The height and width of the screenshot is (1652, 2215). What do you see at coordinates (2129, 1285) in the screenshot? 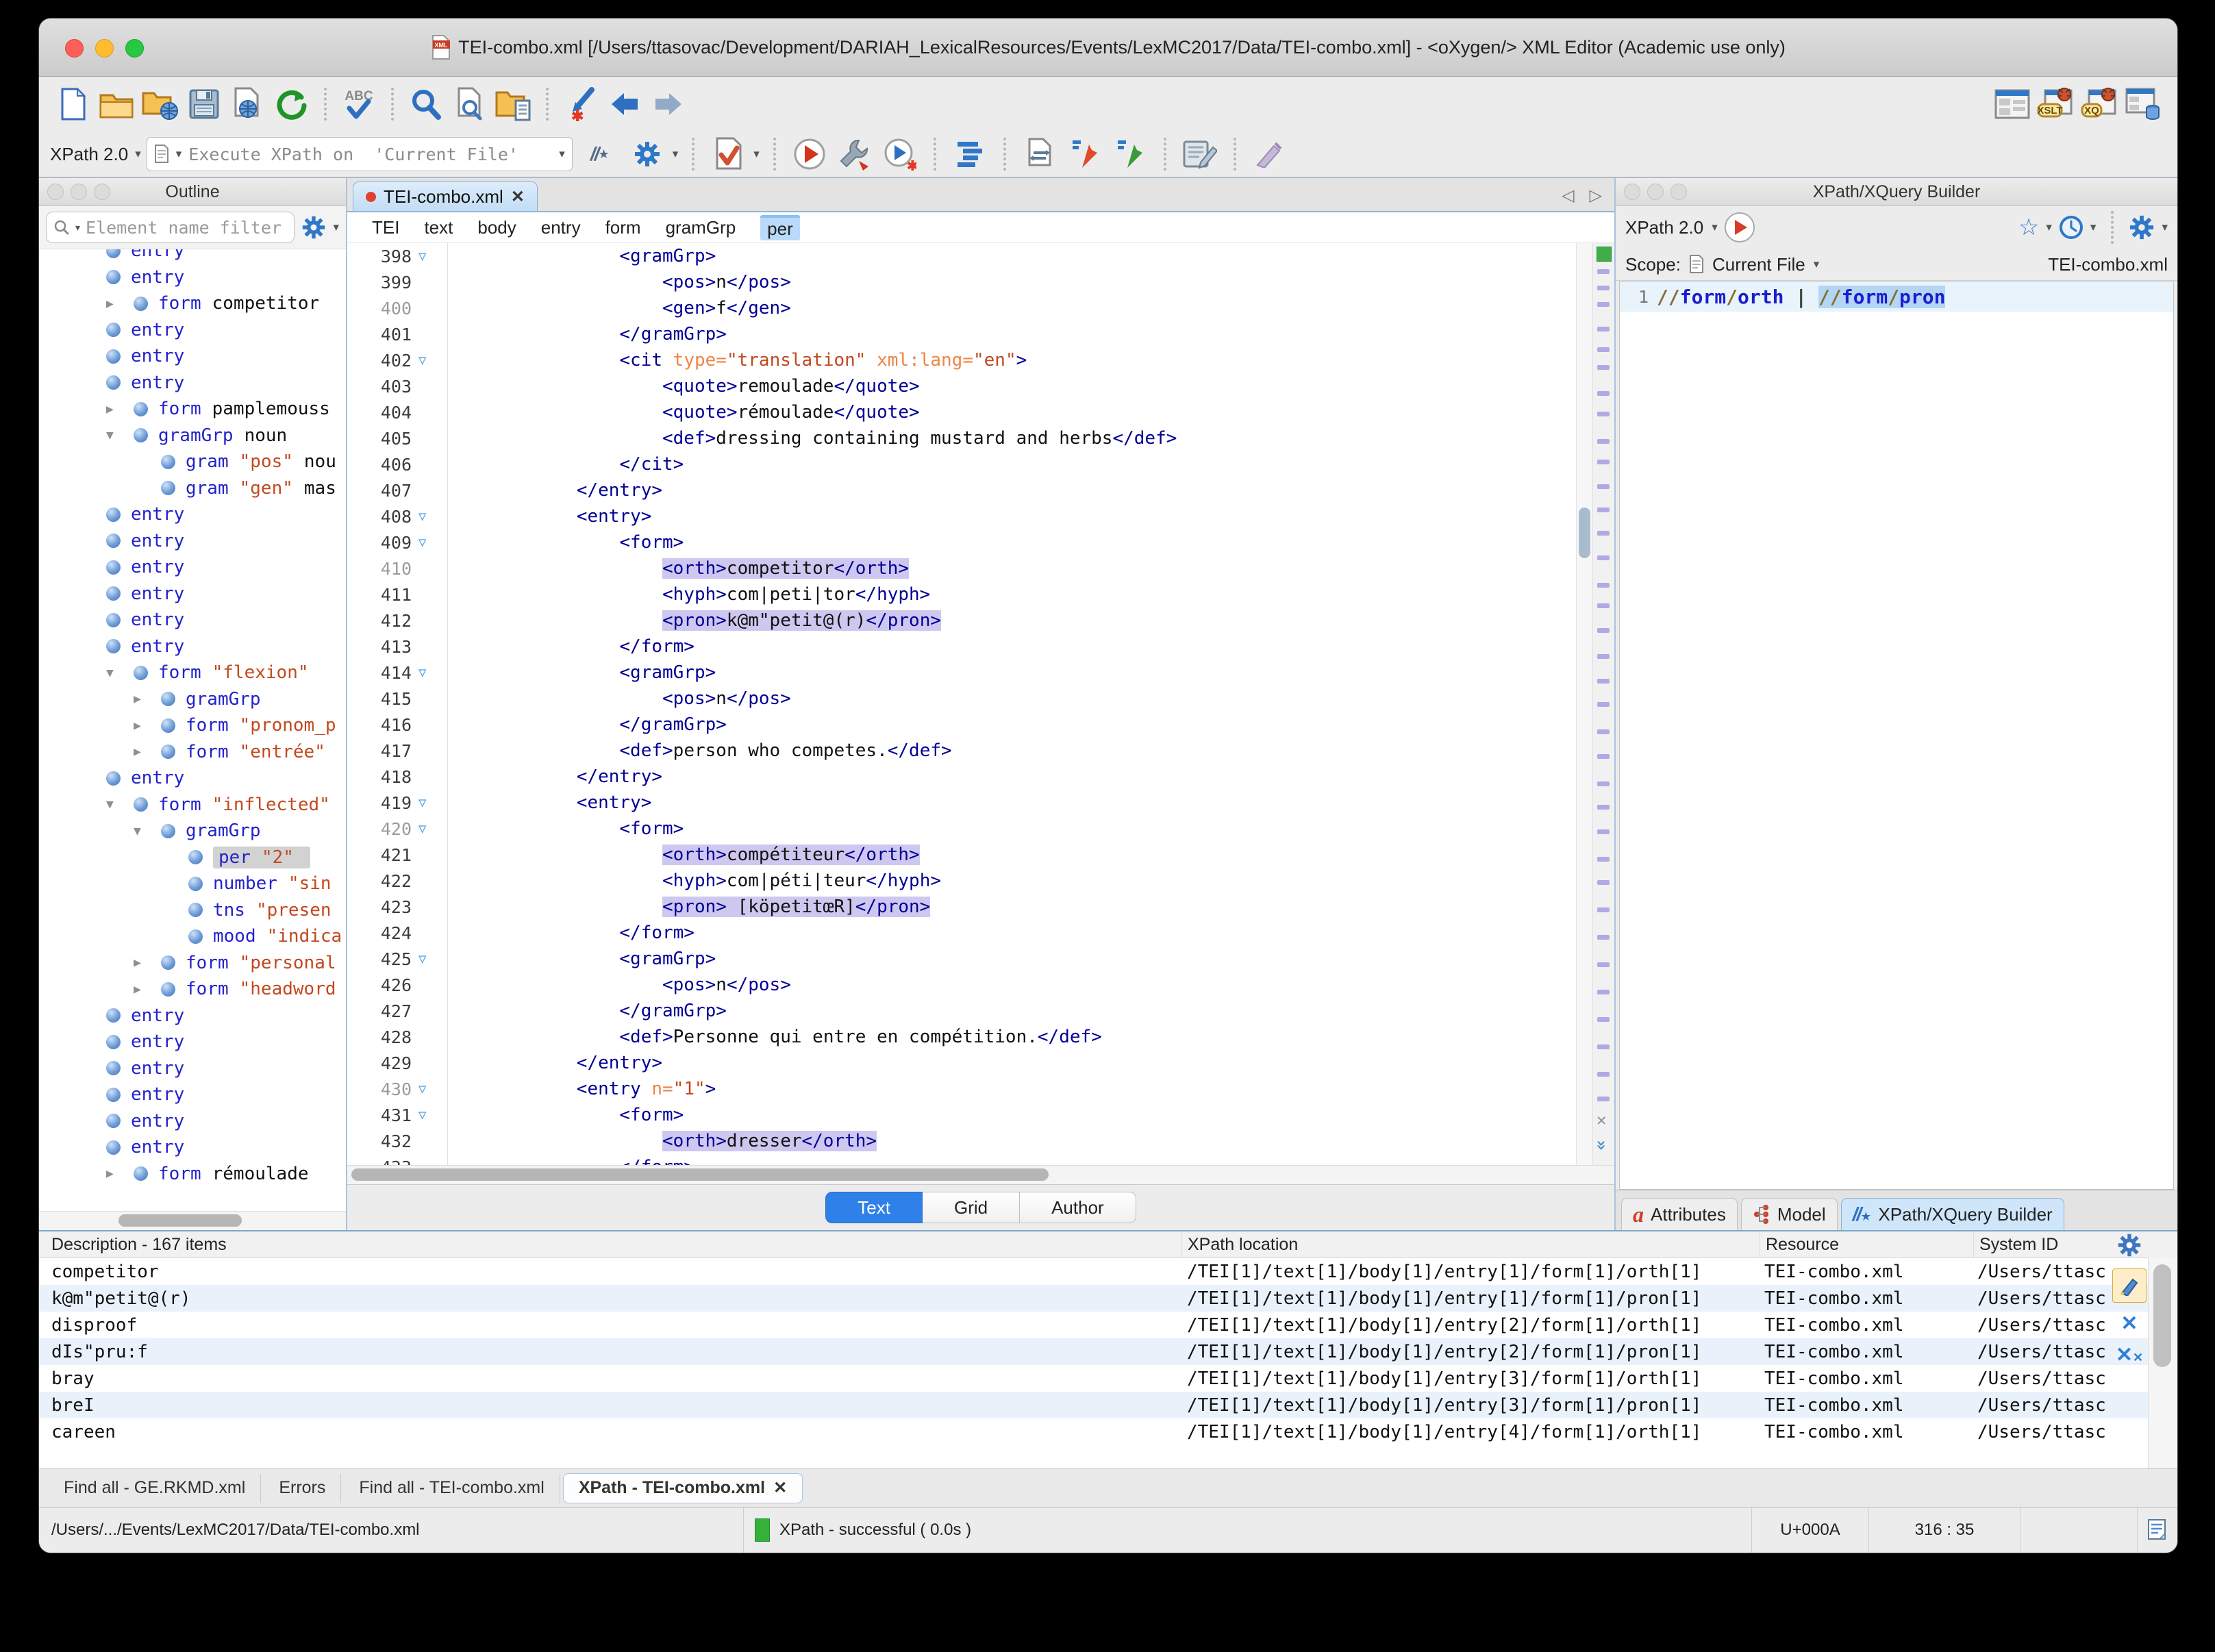
I see `highlight-results-button` at bounding box center [2129, 1285].